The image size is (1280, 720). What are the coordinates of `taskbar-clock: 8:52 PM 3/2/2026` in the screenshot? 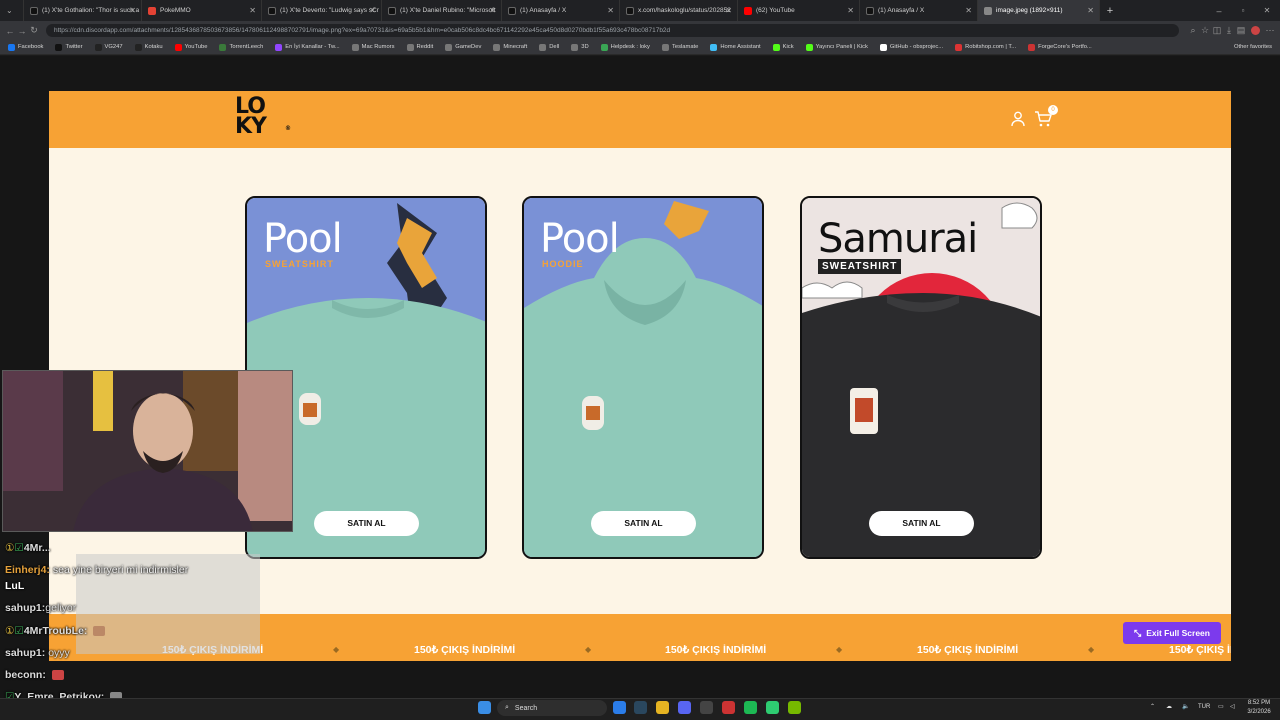 It's located at (1259, 708).